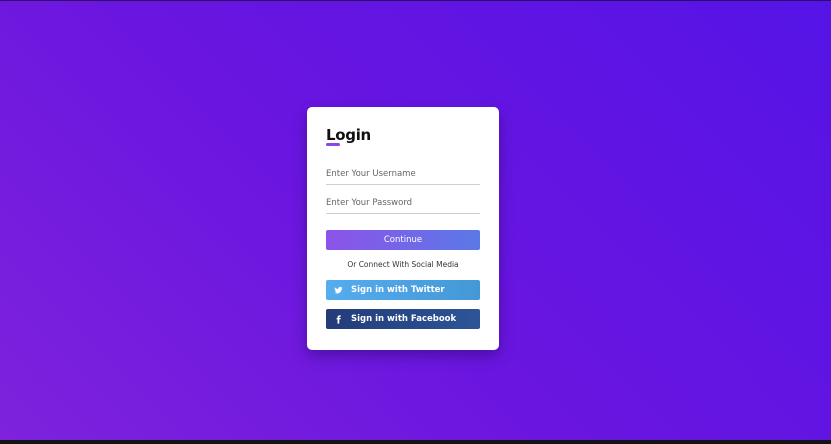 This screenshot has width=831, height=444. Describe the element at coordinates (403, 264) in the screenshot. I see `social-media-caption: Or Connect With Social Media` at that location.